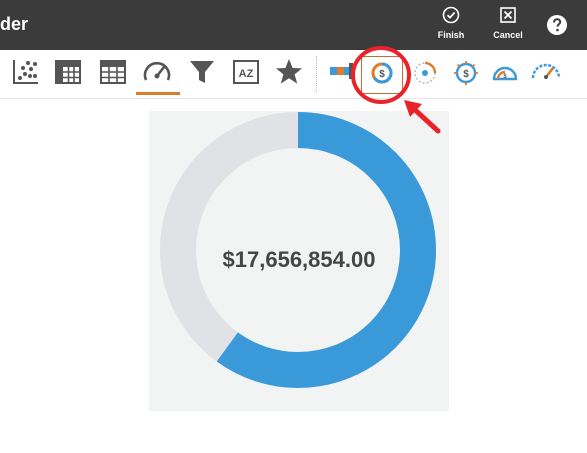 This screenshot has width=587, height=453. I want to click on pivot-grid-button, so click(68, 72).